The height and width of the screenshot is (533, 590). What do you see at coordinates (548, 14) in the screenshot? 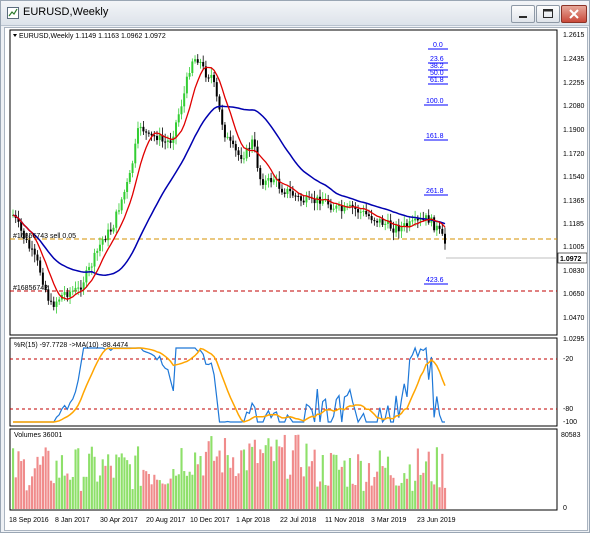
I see `maximize-button` at bounding box center [548, 14].